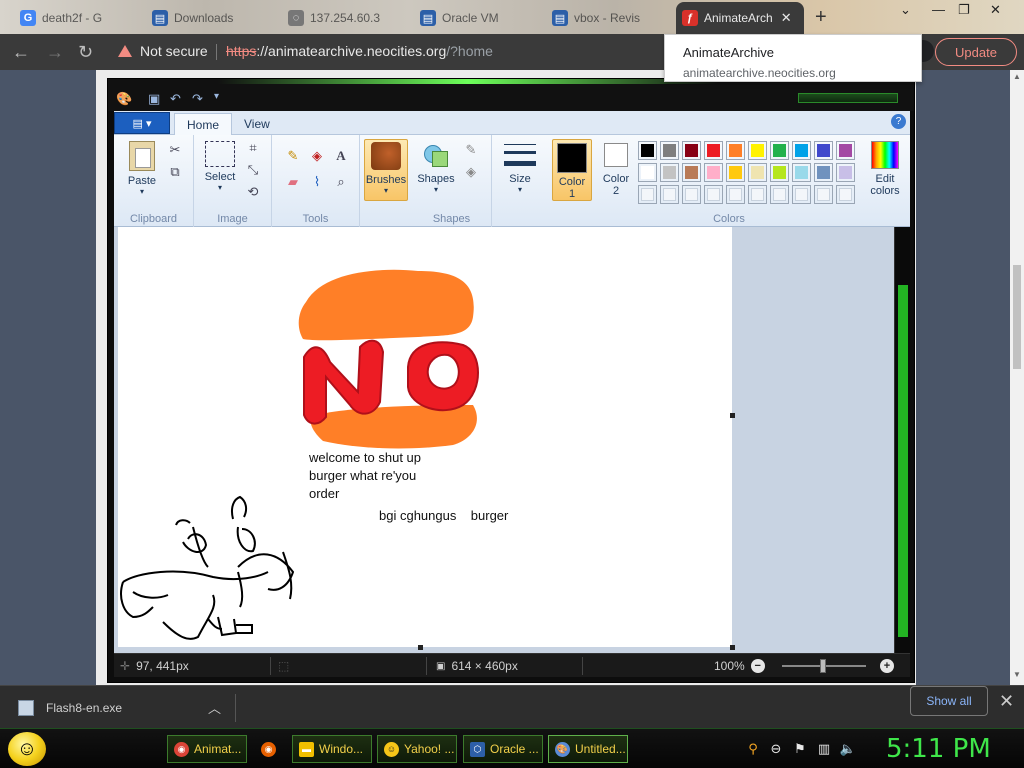 The image size is (1024, 768). I want to click on new-tab-icon: +, so click(821, 17).